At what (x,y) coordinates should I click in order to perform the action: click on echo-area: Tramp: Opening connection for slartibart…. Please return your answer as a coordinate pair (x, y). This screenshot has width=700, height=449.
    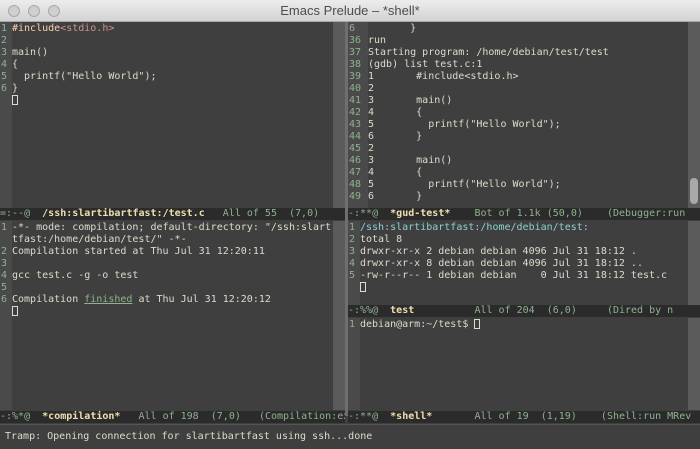
    Looking at the image, I should click on (350, 436).